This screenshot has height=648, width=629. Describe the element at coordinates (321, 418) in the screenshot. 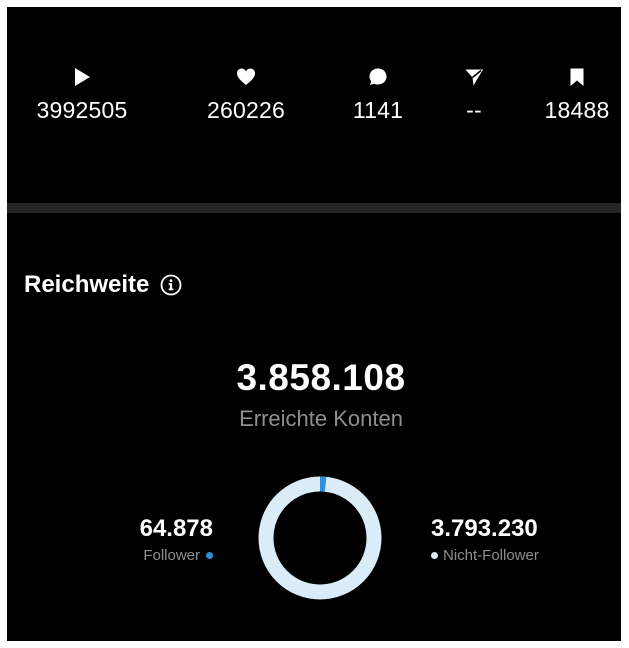

I see `reach-total-label: Erreichte Konten` at that location.